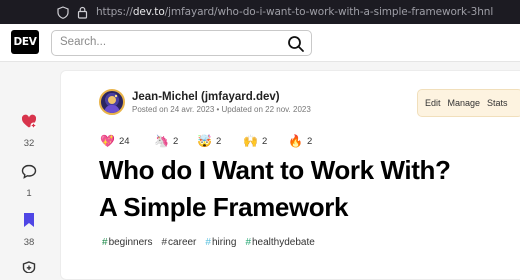 The width and height of the screenshot is (520, 280). I want to click on comment-icon, so click(29, 173).